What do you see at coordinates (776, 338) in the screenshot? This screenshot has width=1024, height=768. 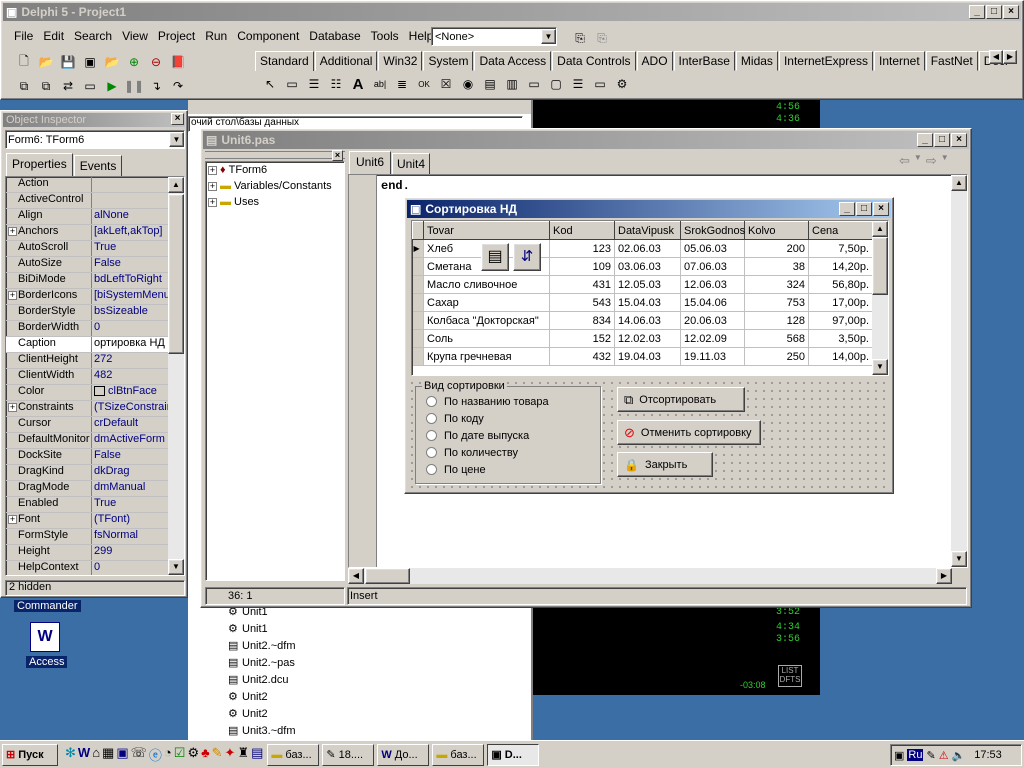 I see `table-cell: 568` at bounding box center [776, 338].